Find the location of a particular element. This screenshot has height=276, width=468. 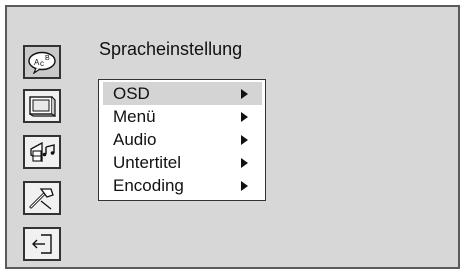

svg-text: c is located at coordinates (42, 63).